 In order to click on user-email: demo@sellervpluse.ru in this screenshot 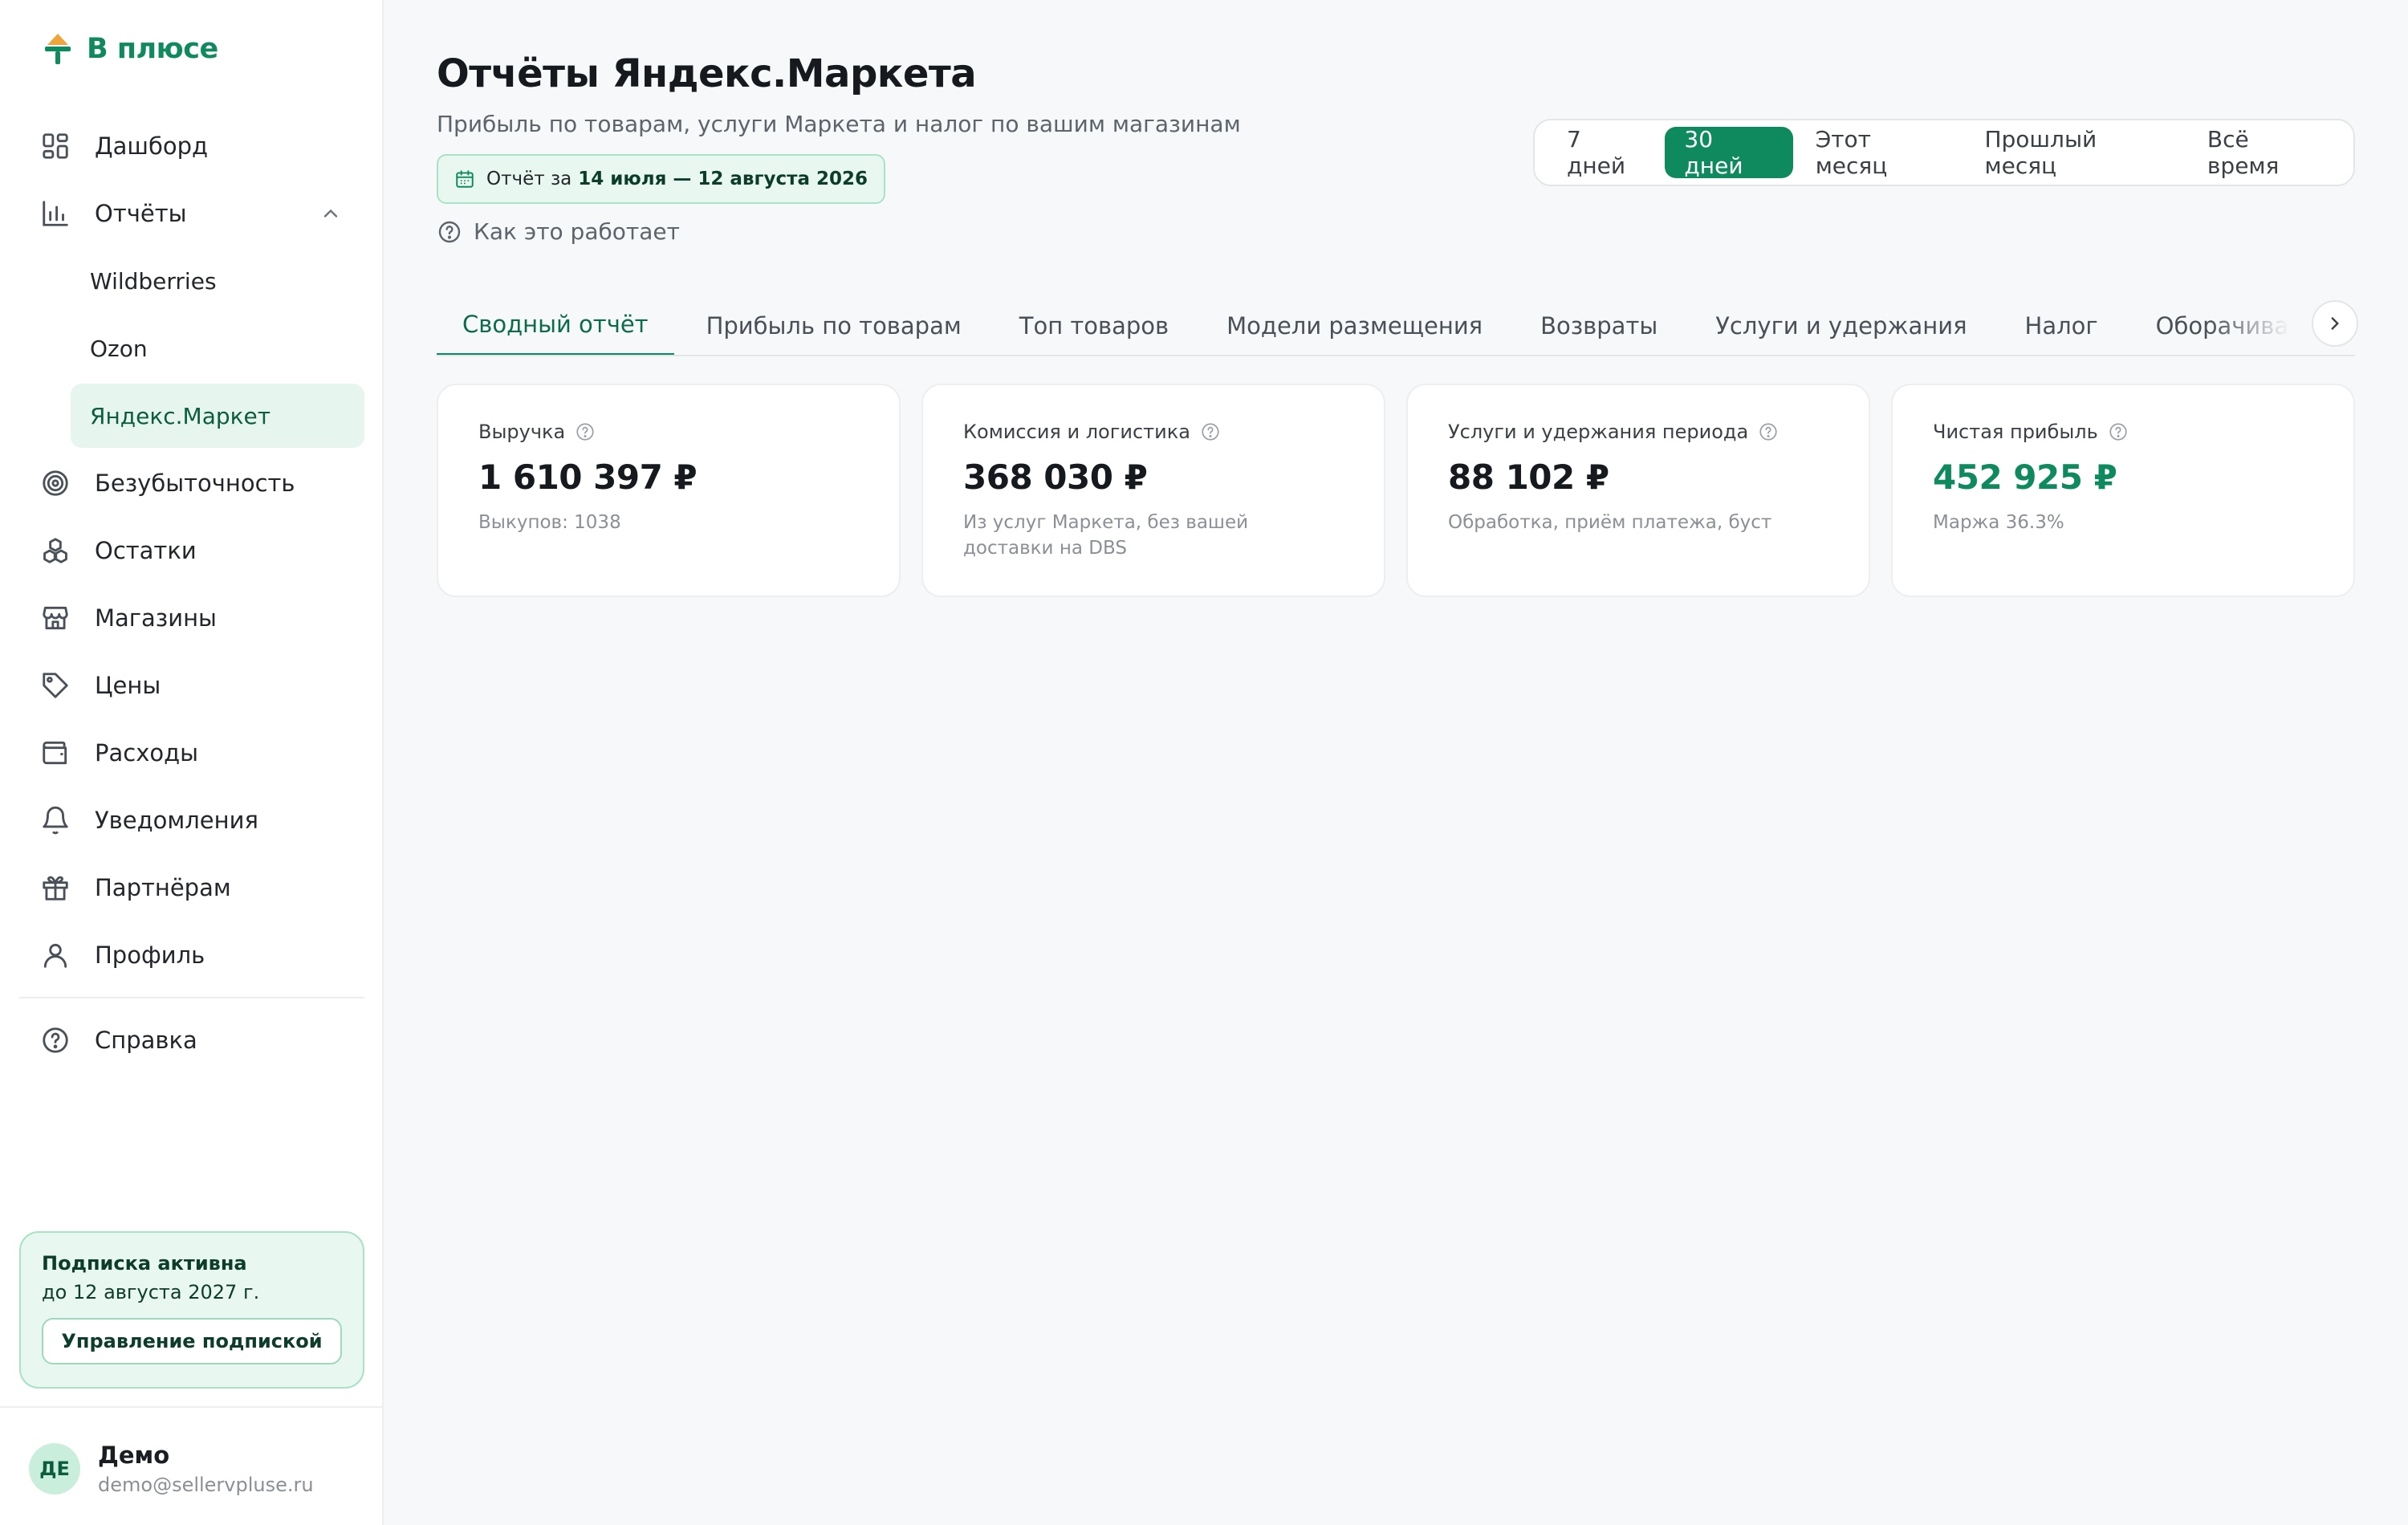, I will do `click(206, 1485)`.